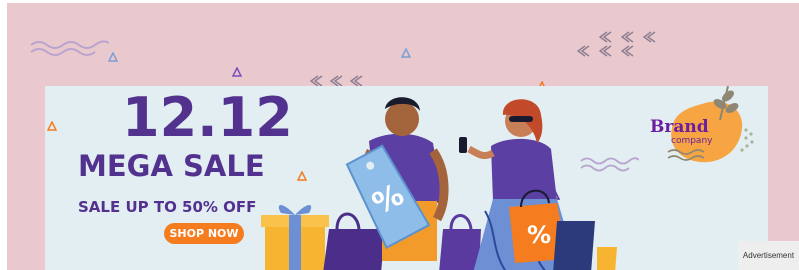  I want to click on brand-name: Brand, so click(679, 127).